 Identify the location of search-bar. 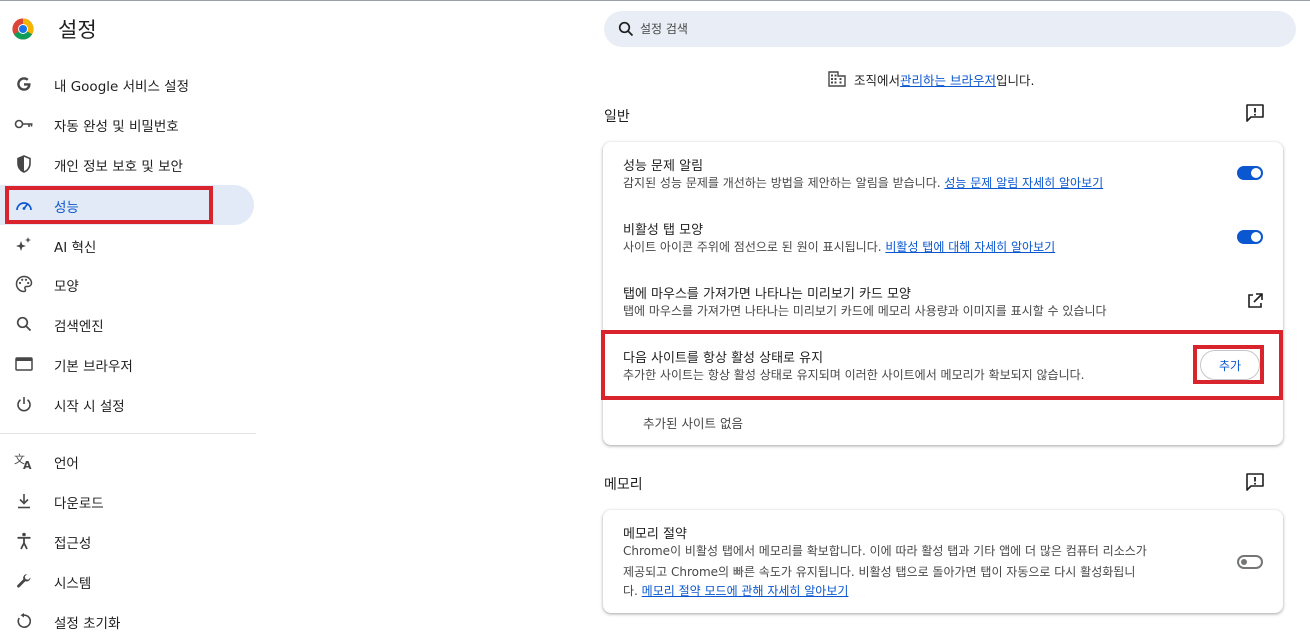
(950, 29).